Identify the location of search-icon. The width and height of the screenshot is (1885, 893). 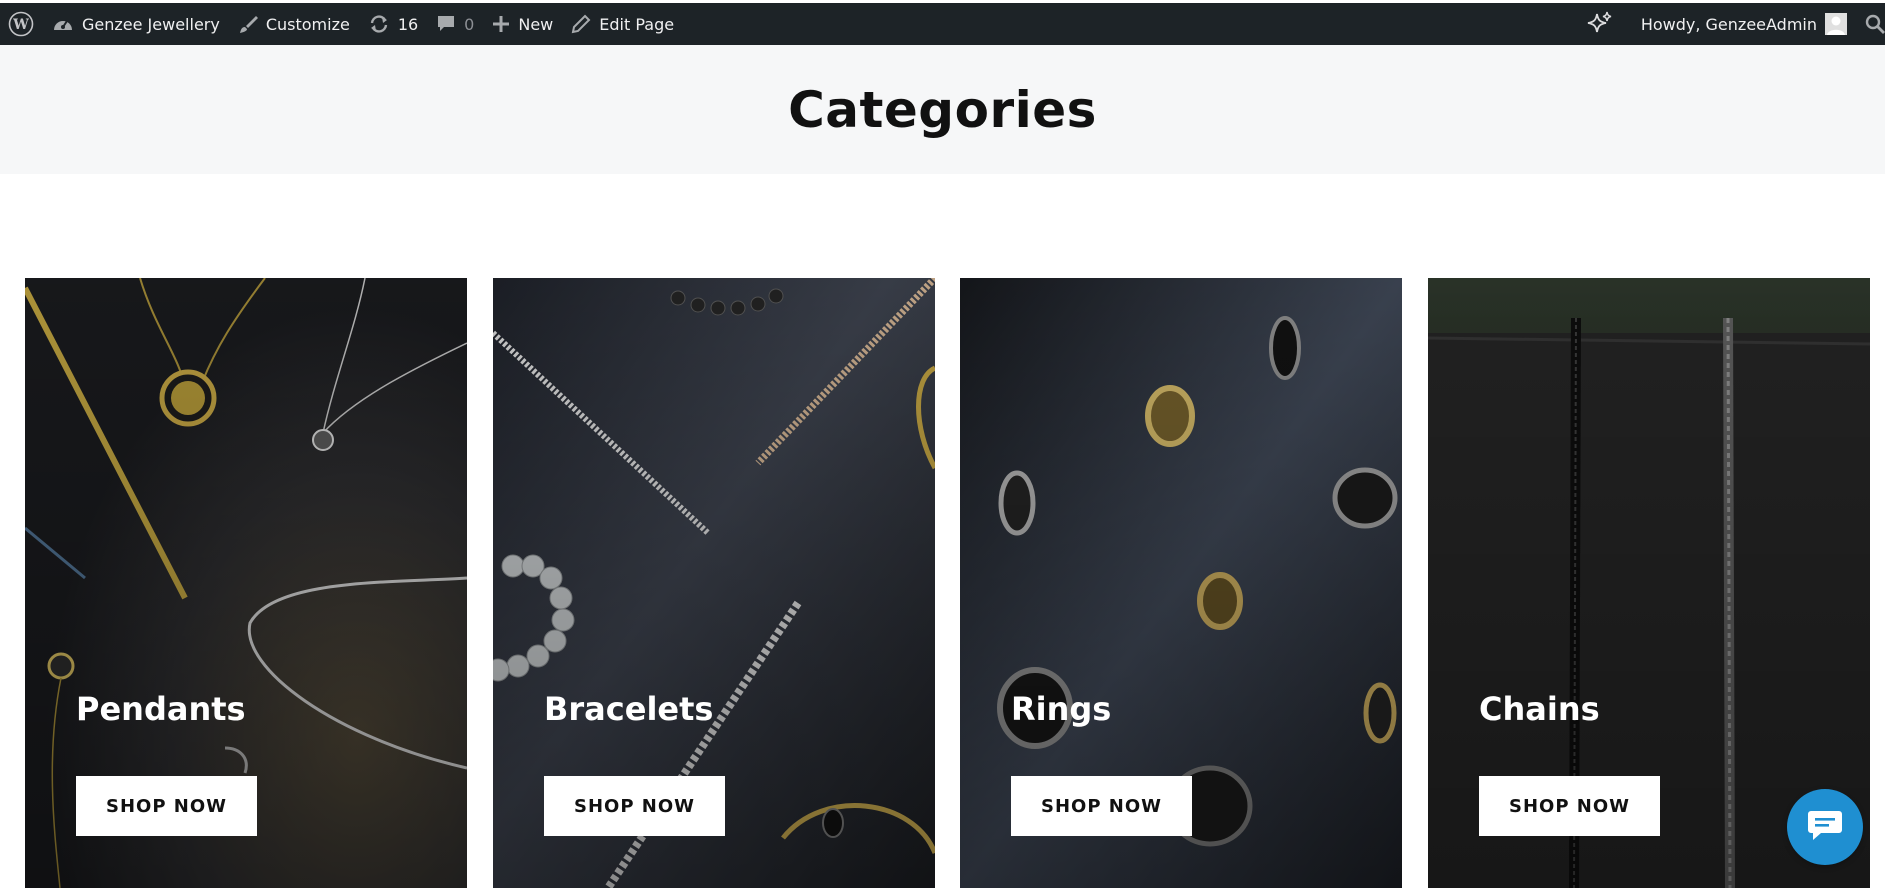
(1875, 24).